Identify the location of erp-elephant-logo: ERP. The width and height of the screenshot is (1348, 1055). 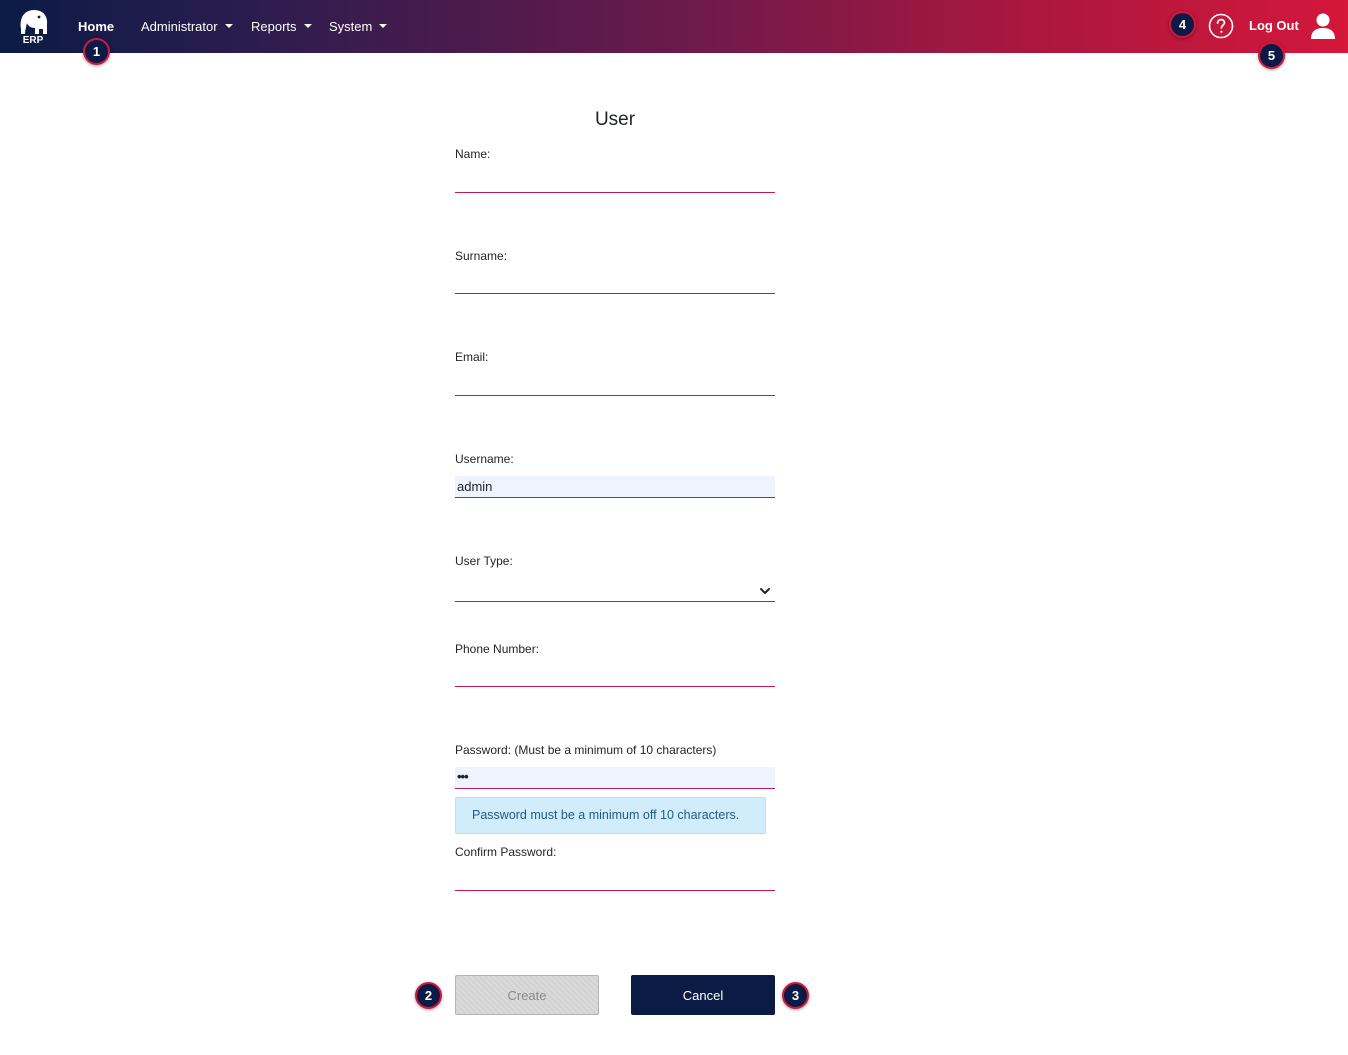
(33, 26).